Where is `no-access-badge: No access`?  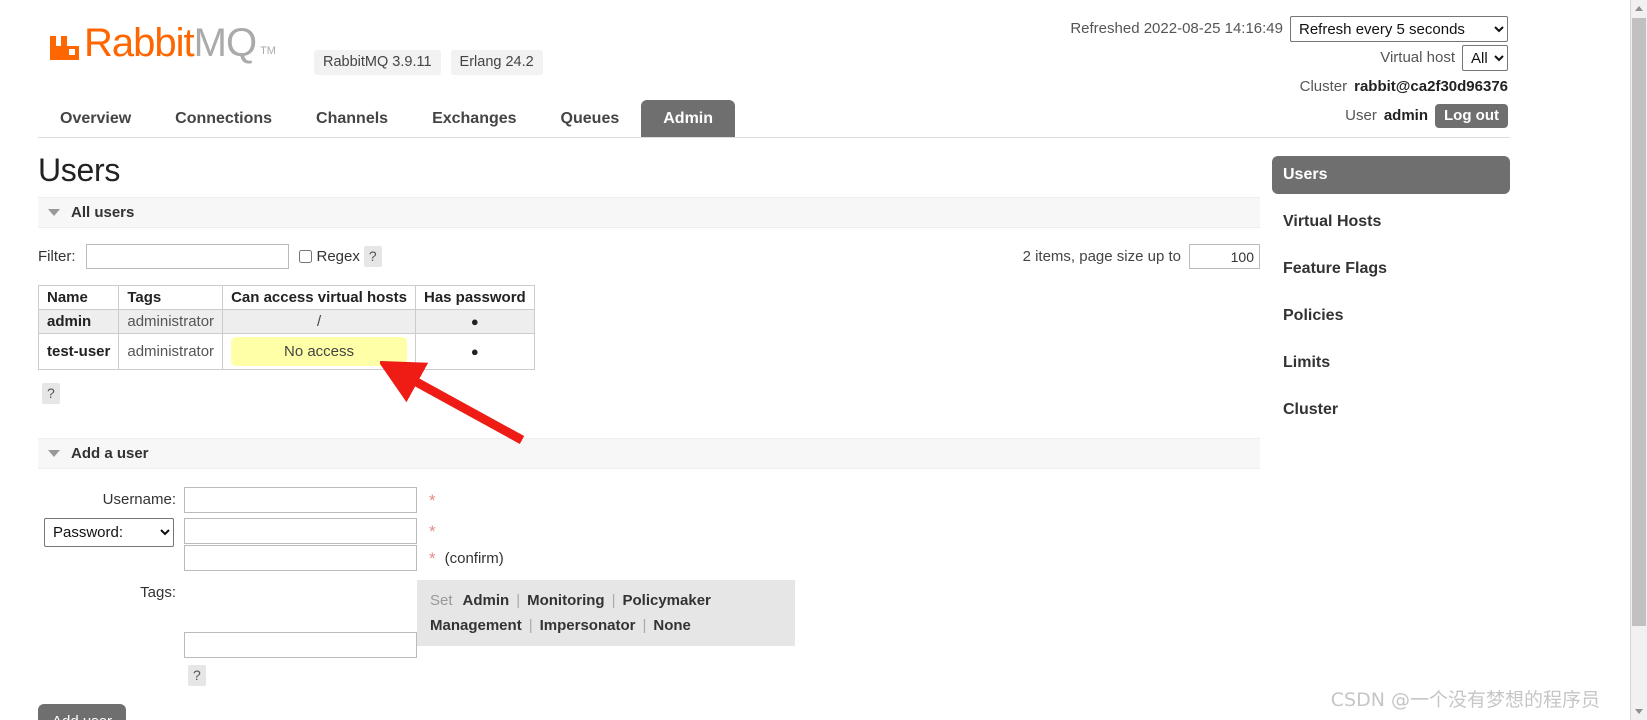 no-access-badge: No access is located at coordinates (319, 351).